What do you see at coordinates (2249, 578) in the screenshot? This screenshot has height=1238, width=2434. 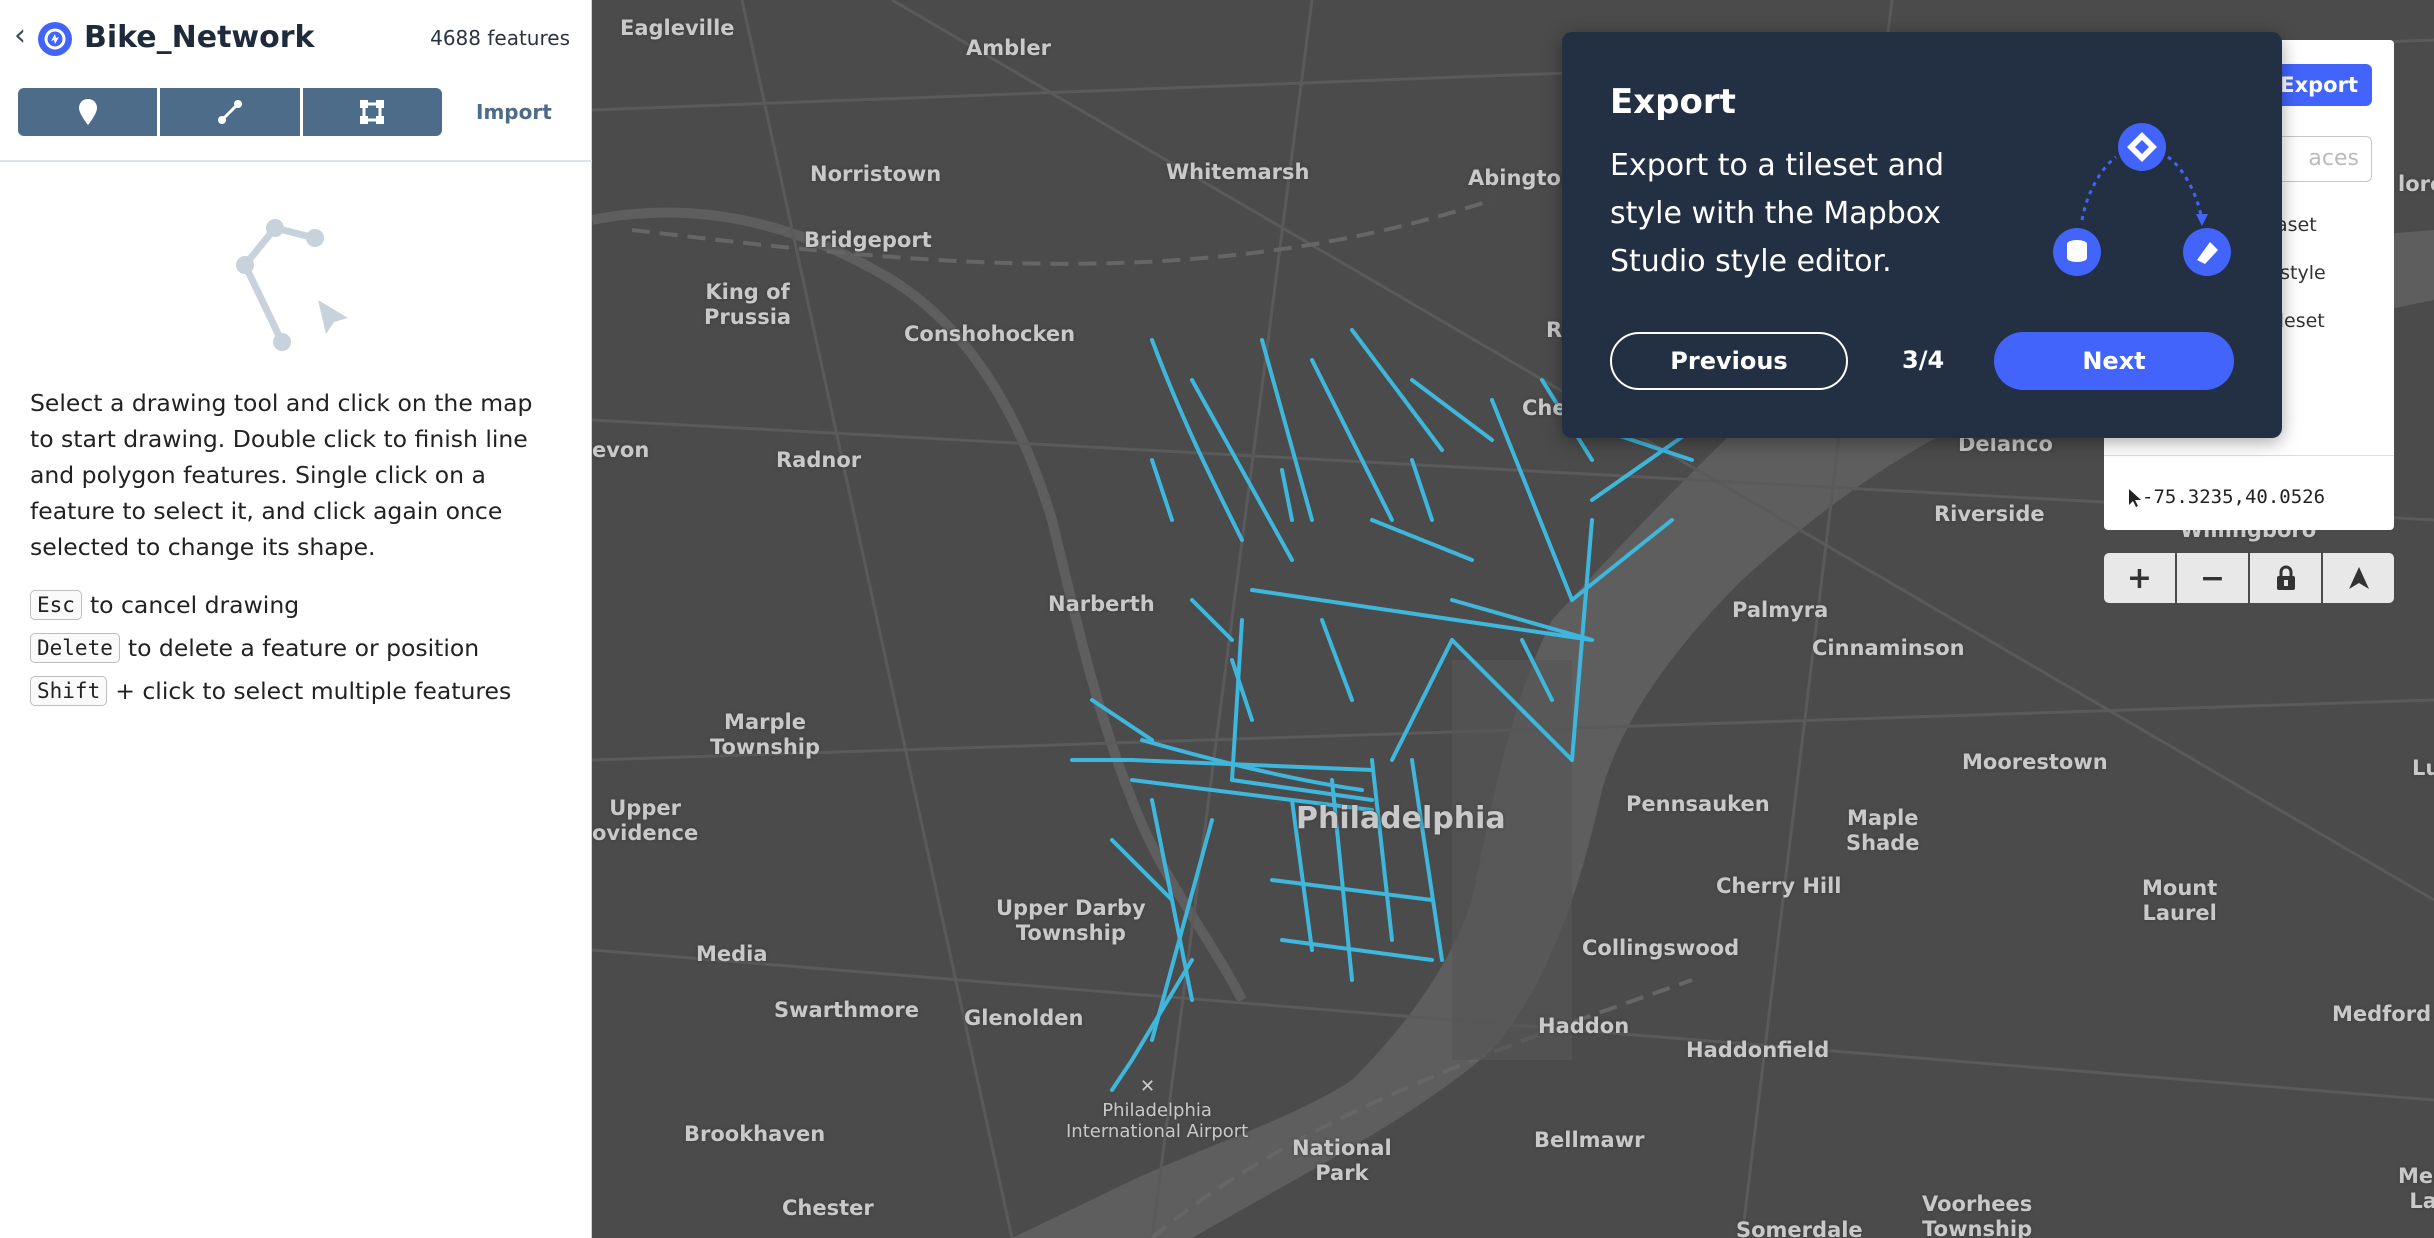 I see `map-controls: + −` at bounding box center [2249, 578].